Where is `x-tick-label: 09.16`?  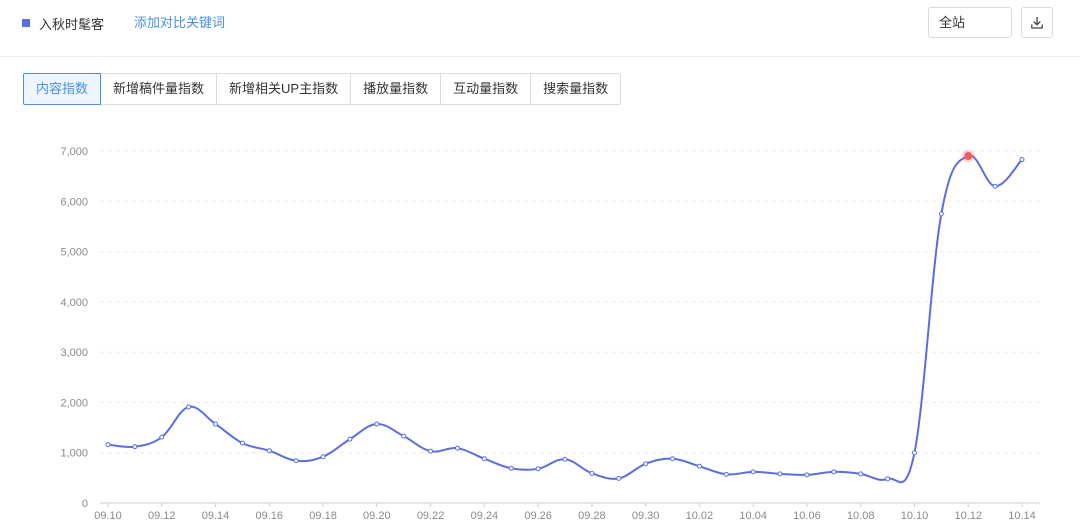 x-tick-label: 09.16 is located at coordinates (270, 516).